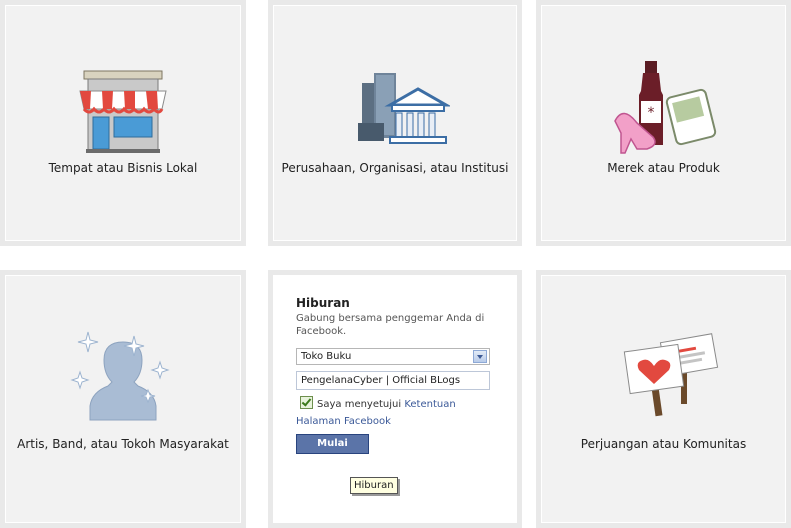 The height and width of the screenshot is (528, 791). Describe the element at coordinates (374, 485) in the screenshot. I see `tooltip: Hiburan` at that location.